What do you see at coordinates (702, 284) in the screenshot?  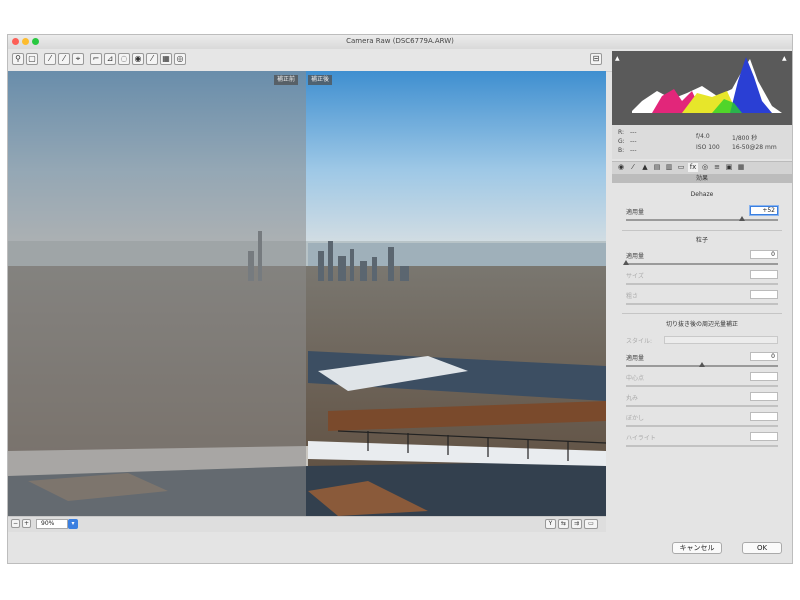 I see `grain-size-slider` at bounding box center [702, 284].